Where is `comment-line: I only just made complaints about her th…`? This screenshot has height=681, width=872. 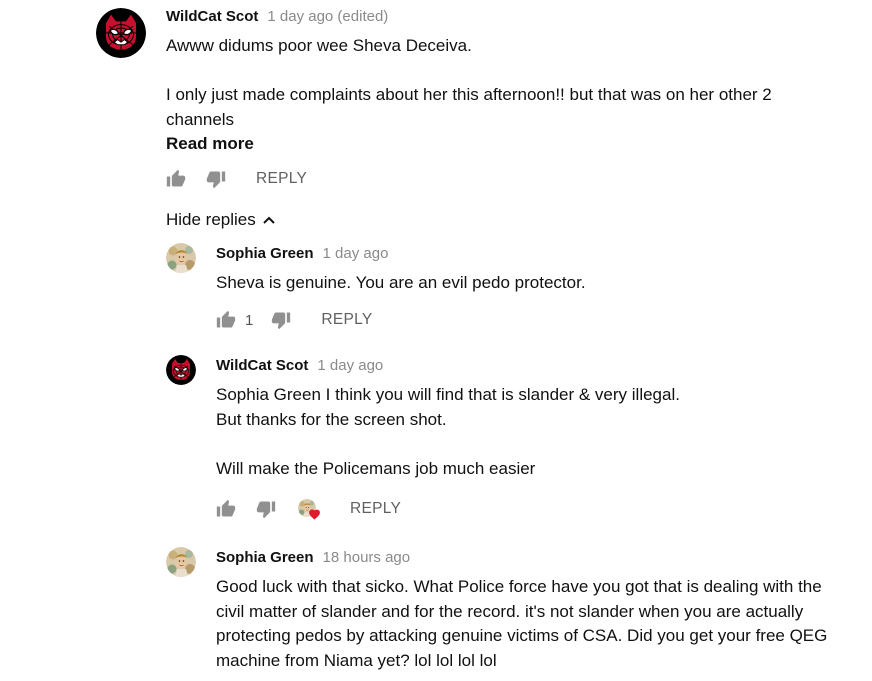
comment-line: I only just made complaints about her th… is located at coordinates (469, 94).